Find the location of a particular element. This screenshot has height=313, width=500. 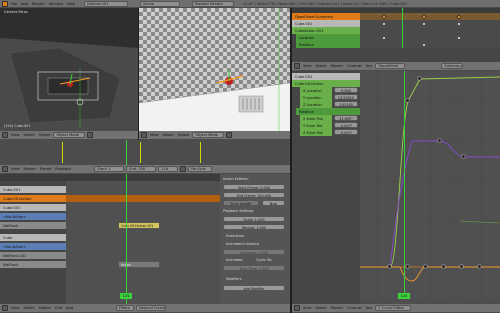

nla-track-action: Cube.001Action is located at coordinates (33, 198).